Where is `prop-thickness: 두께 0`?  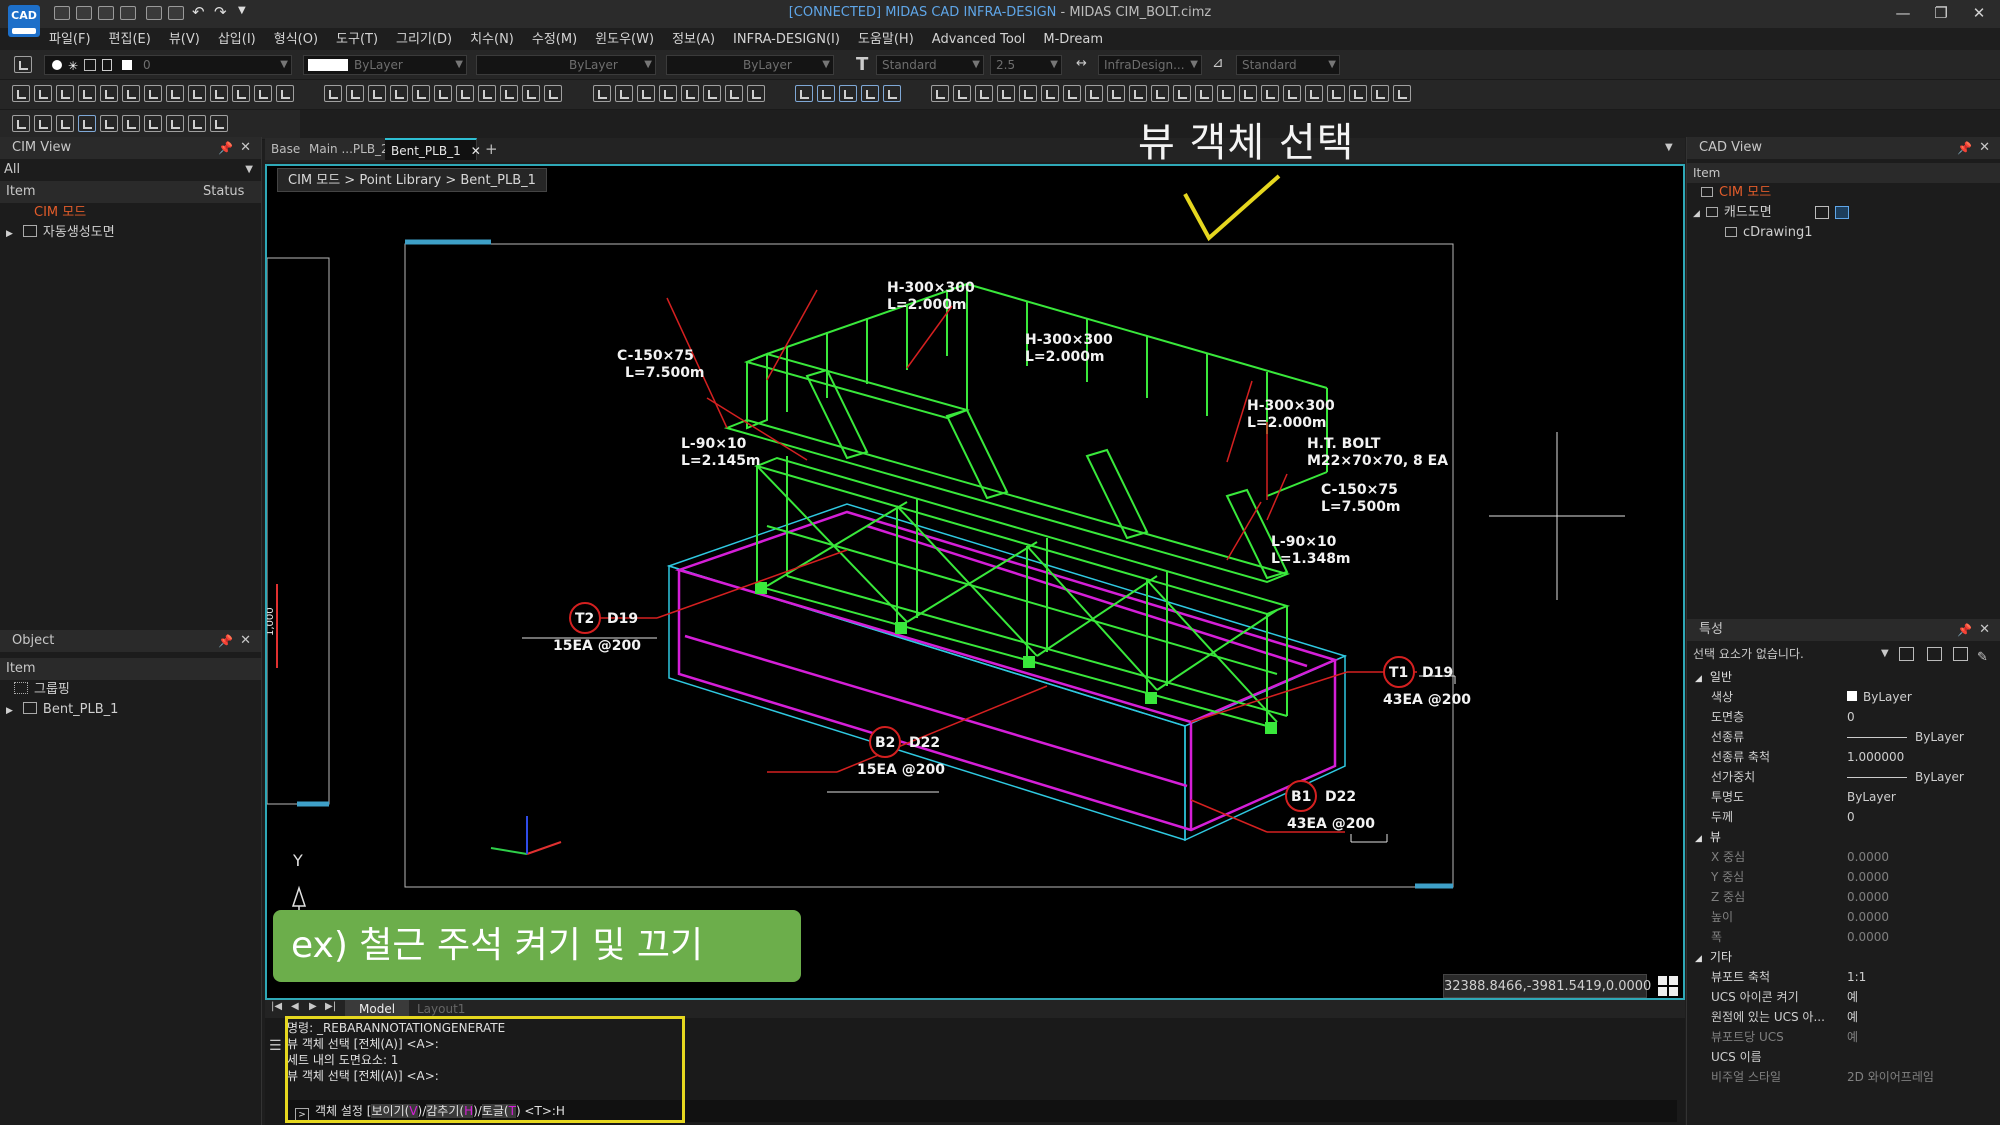
prop-thickness: 두께 0 is located at coordinates (1843, 817).